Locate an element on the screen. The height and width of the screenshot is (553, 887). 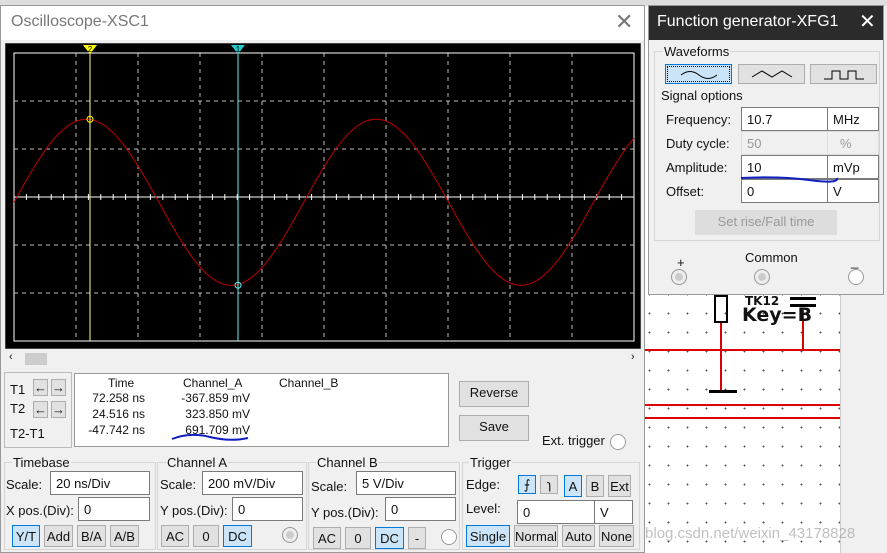
channel-b-scale-input: 5 V/Div is located at coordinates (406, 483).